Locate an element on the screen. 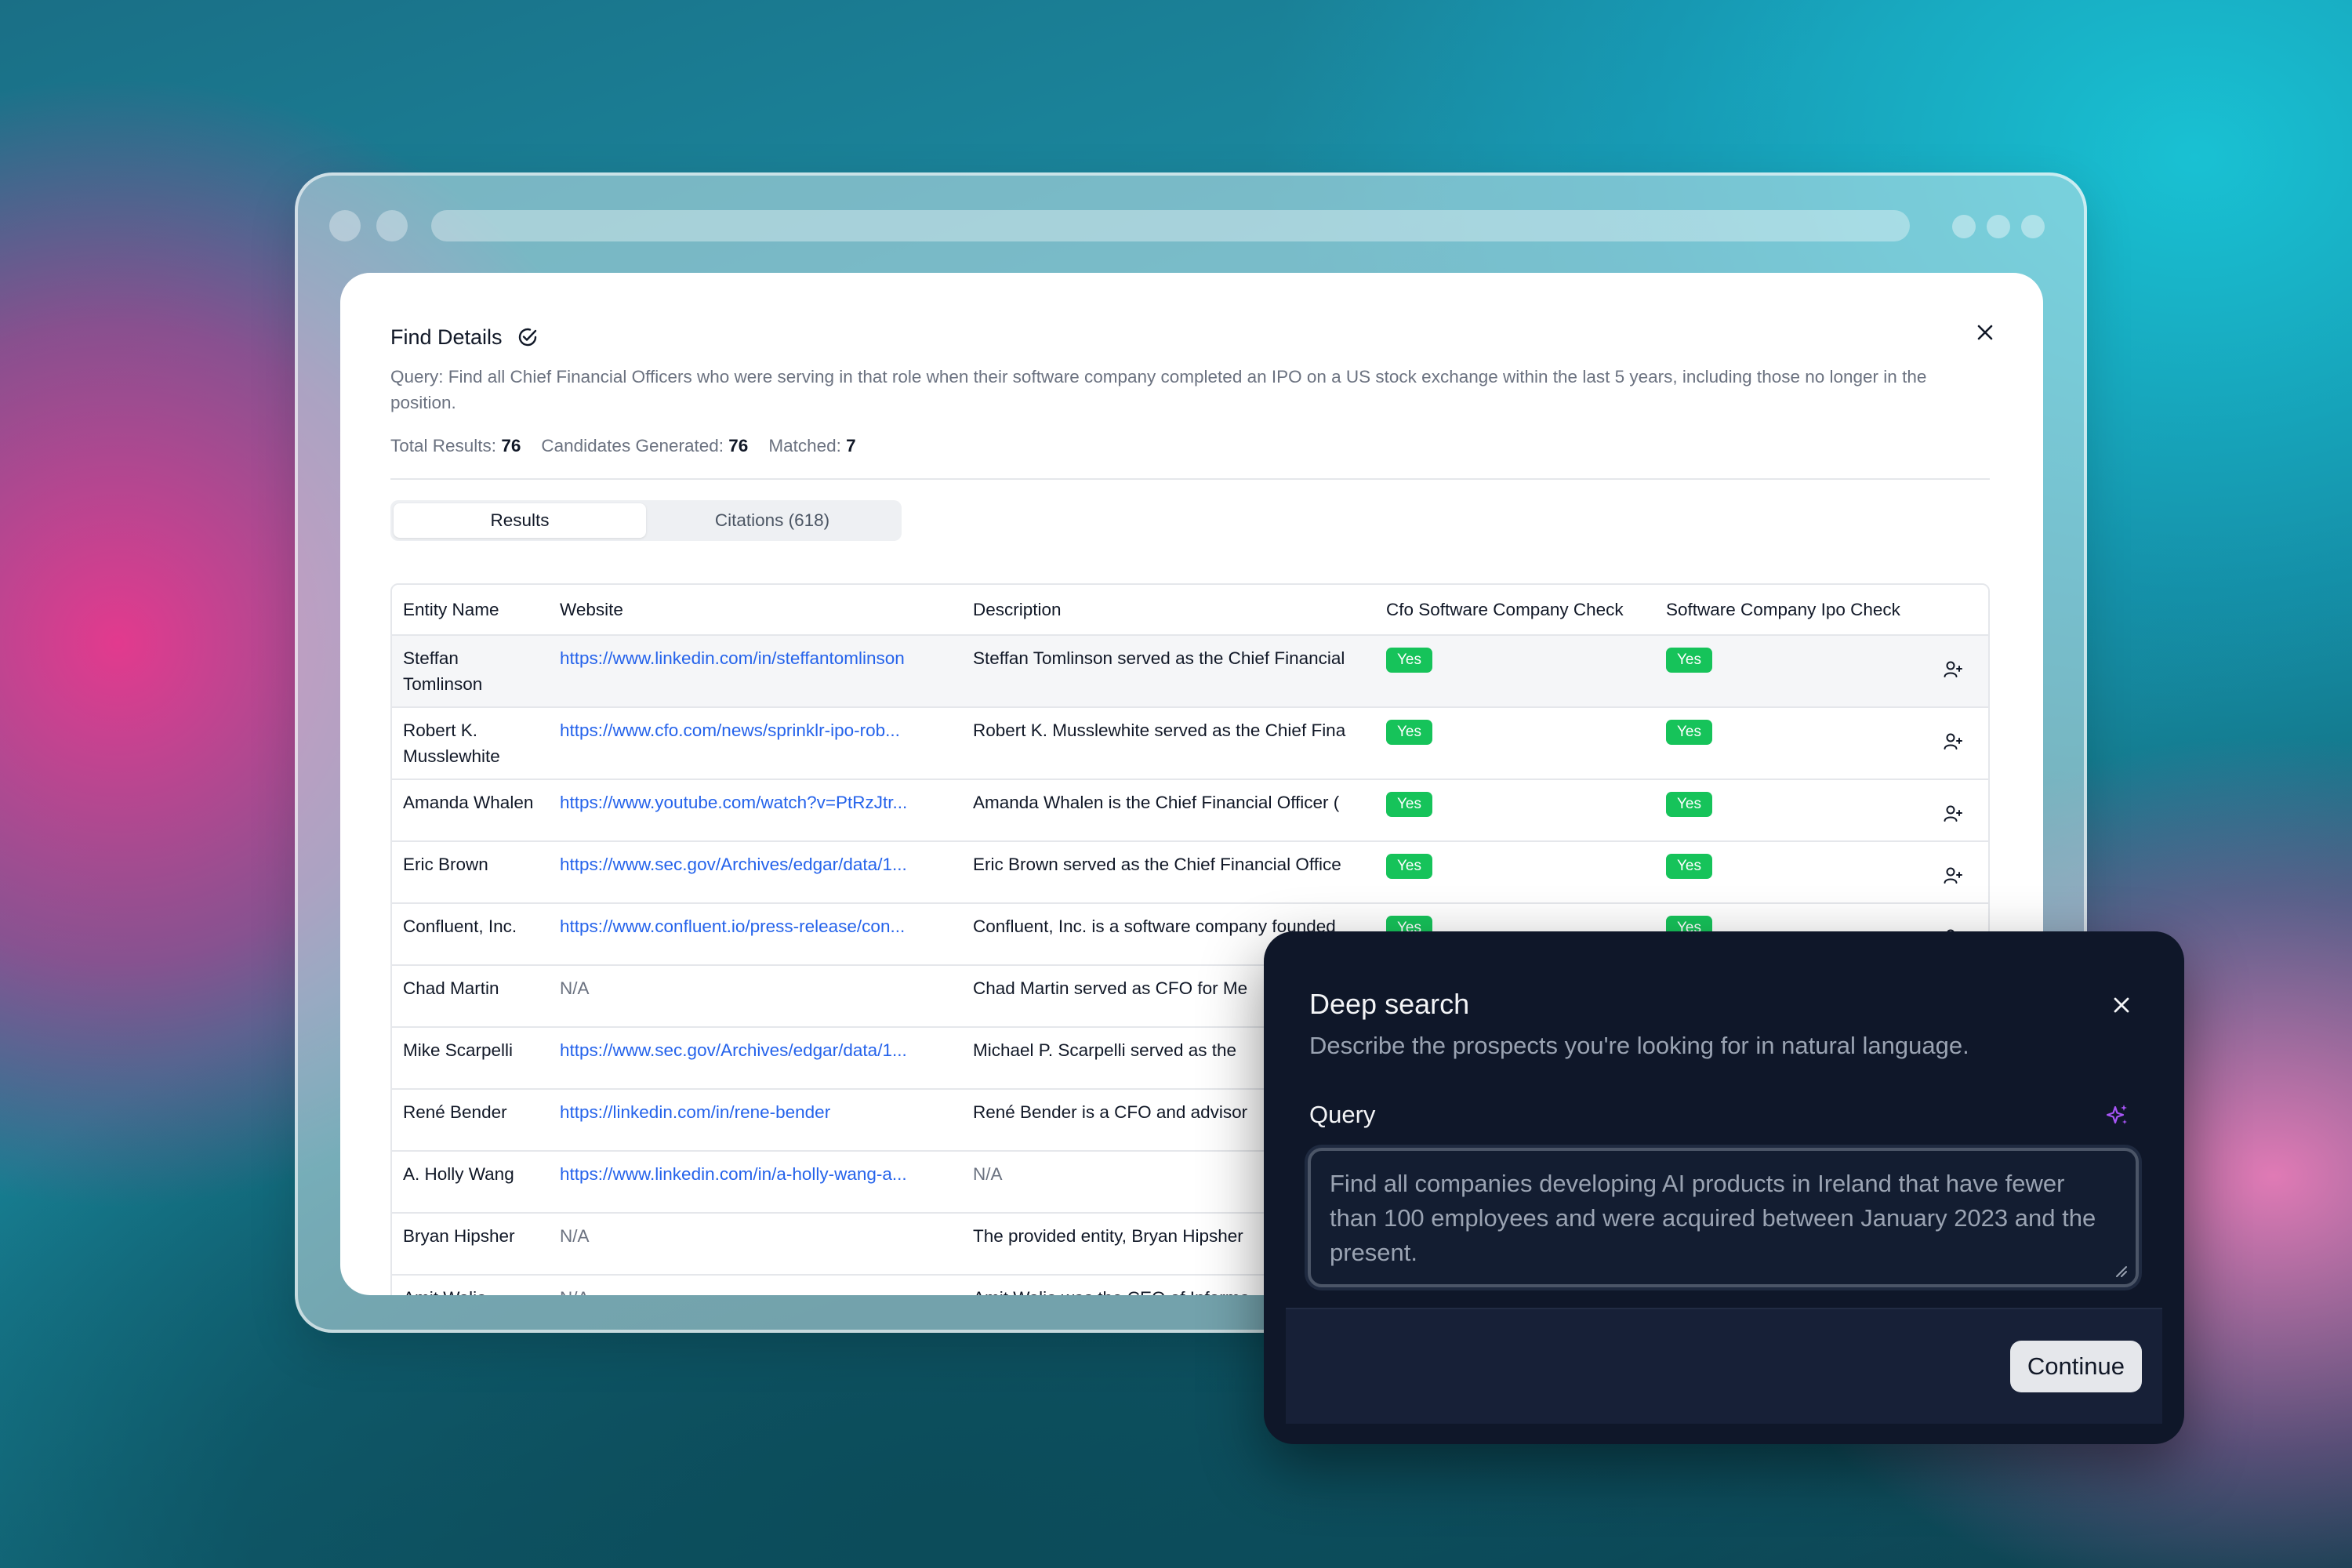 Image resolution: width=2352 pixels, height=1568 pixels. cell-entity-name: Steffan Tomlinson is located at coordinates (471, 670).